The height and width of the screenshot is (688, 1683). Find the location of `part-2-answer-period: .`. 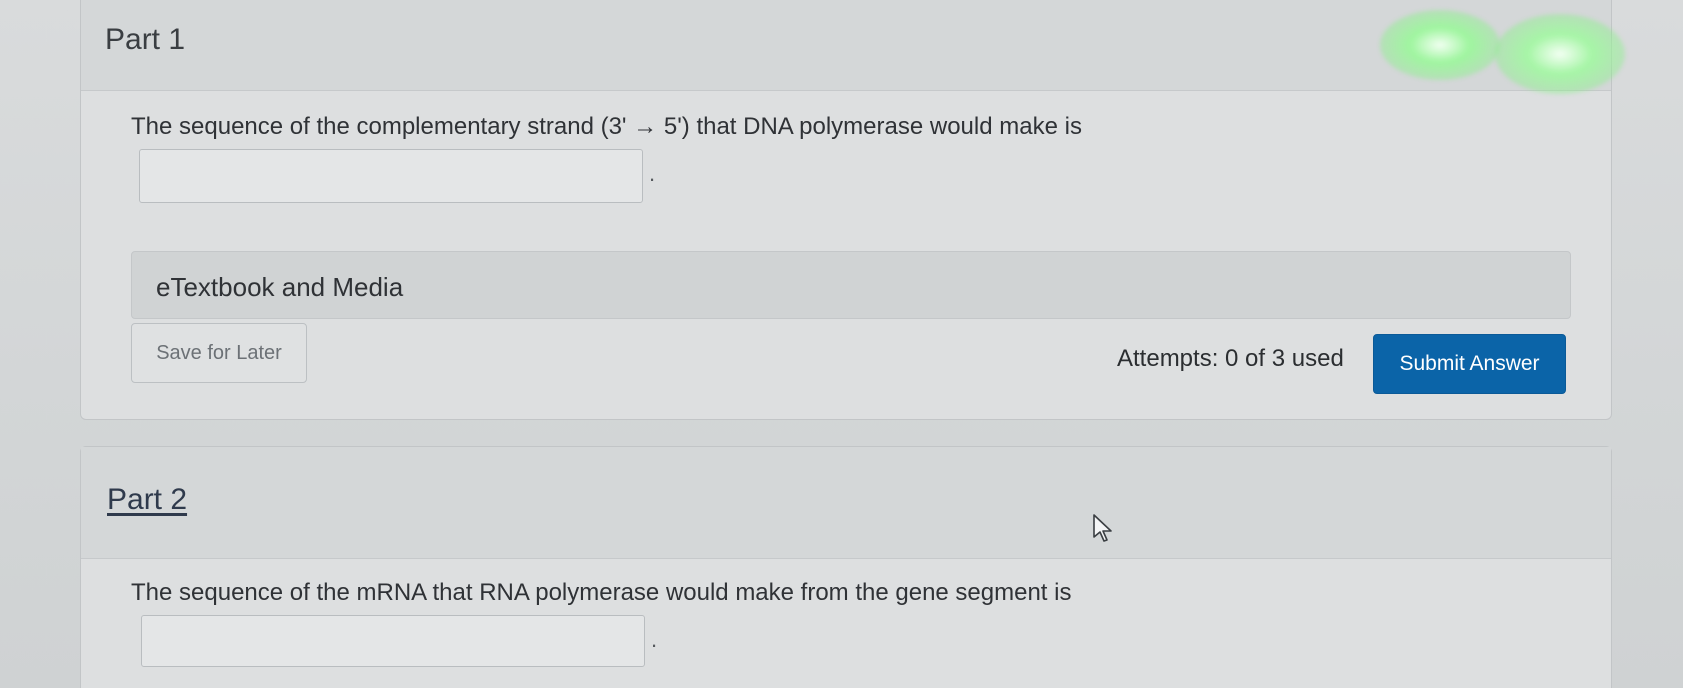

part-2-answer-period: . is located at coordinates (654, 639).